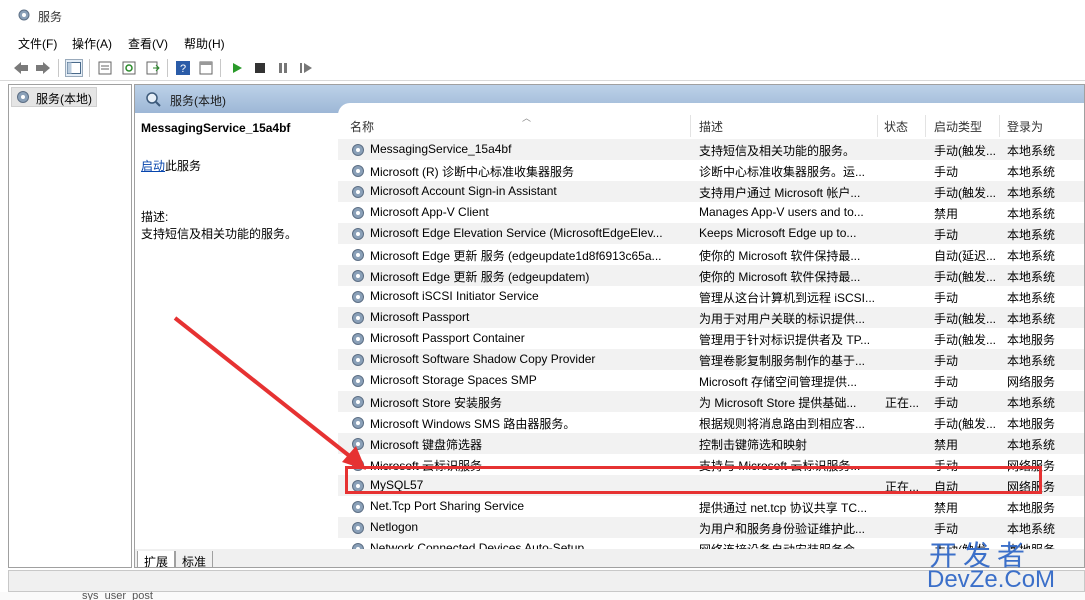  Describe the element at coordinates (50, 17) in the screenshot. I see `window-title: 服务` at that location.